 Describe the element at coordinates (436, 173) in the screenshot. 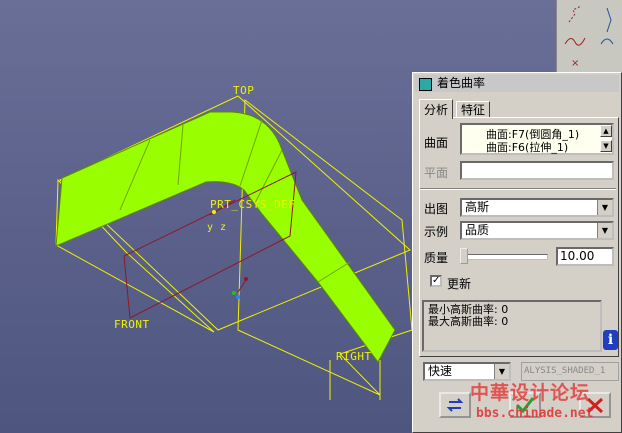

I see `plane-label: 平面` at that location.